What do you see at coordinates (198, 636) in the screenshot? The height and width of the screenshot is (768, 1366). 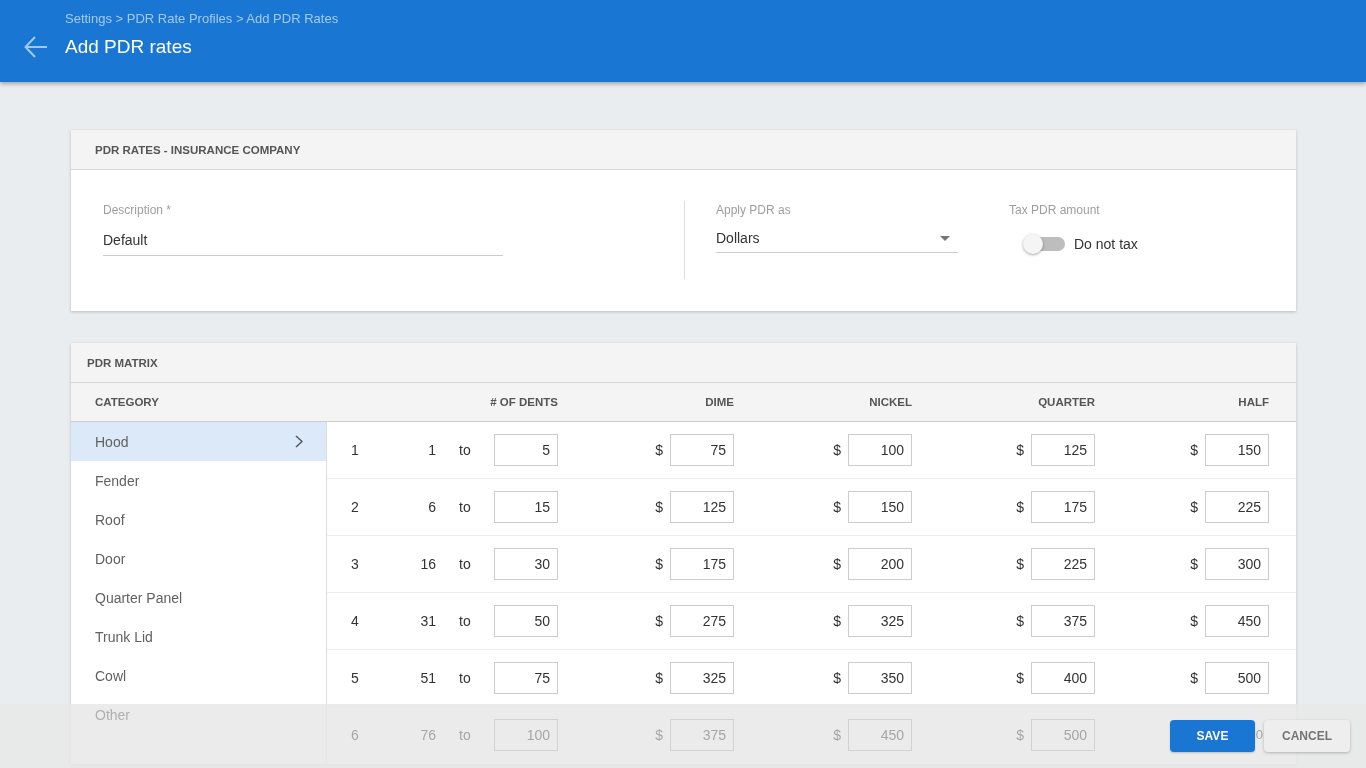 I see `category-item: Trunk Lid` at bounding box center [198, 636].